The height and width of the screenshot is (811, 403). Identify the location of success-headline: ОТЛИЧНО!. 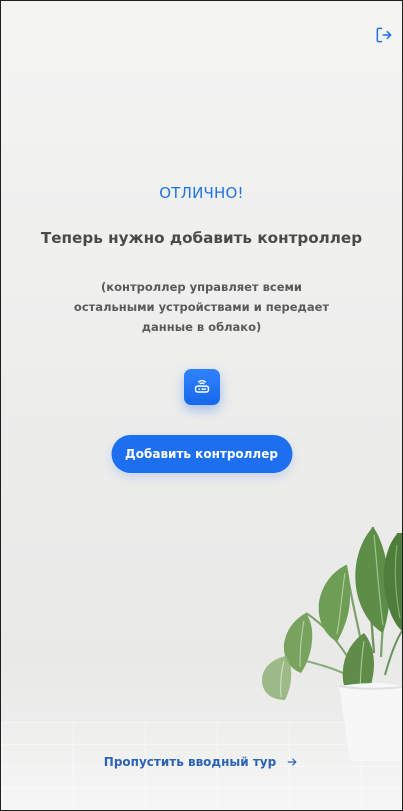
(201, 193).